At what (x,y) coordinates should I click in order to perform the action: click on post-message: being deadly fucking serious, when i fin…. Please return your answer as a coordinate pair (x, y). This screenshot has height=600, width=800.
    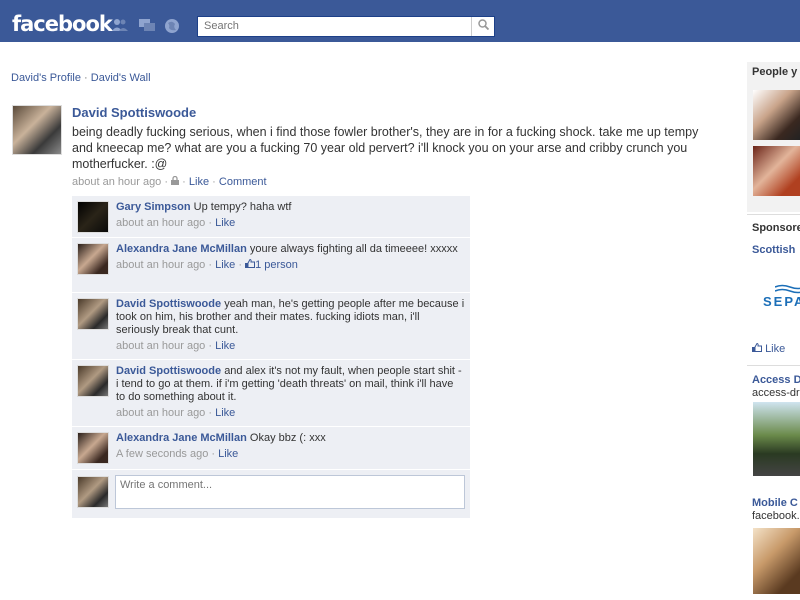
    Looking at the image, I should click on (385, 148).